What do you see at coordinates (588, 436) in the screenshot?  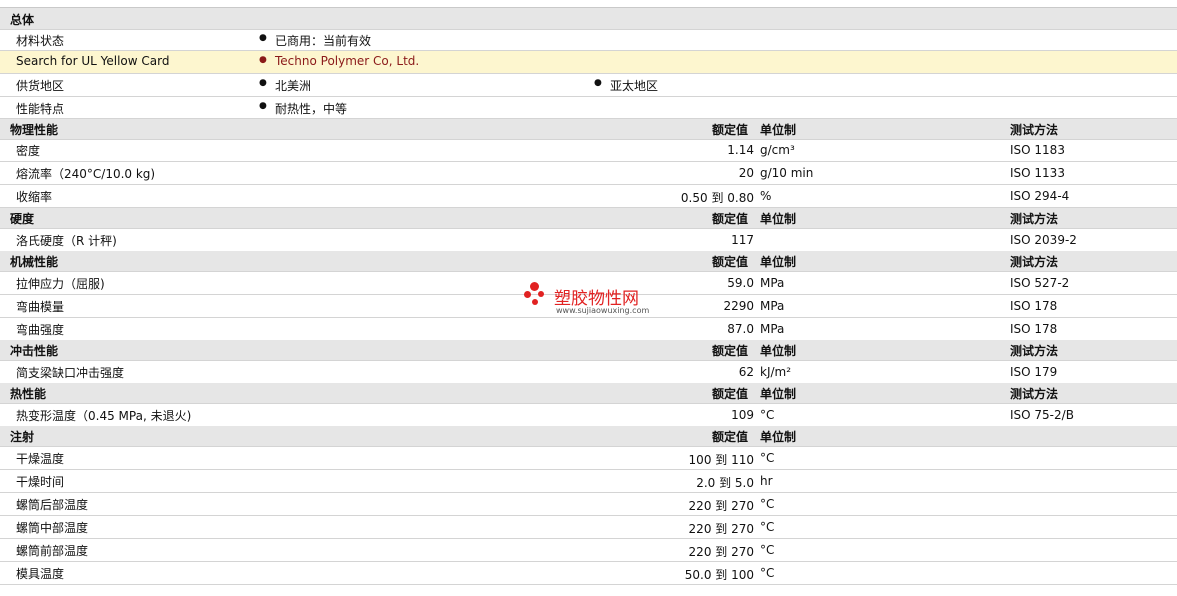 I see `section-header: 注射 额定值 单位制` at bounding box center [588, 436].